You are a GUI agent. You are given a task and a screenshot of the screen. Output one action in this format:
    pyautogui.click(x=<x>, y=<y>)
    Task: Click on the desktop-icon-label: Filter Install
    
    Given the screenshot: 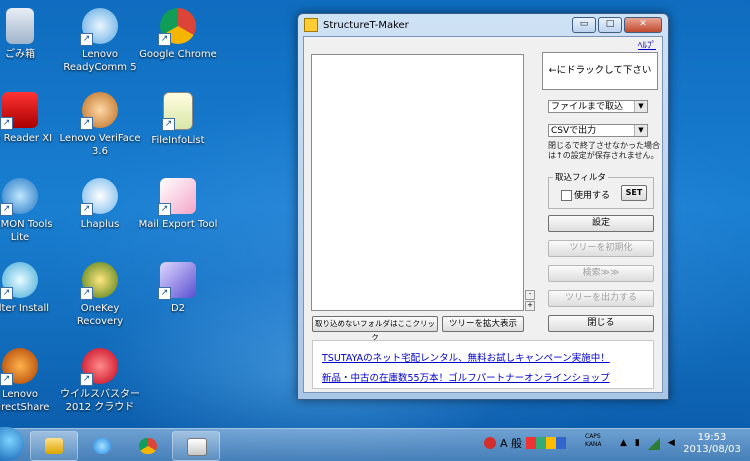 What is the action you would take?
    pyautogui.click(x=25, y=308)
    